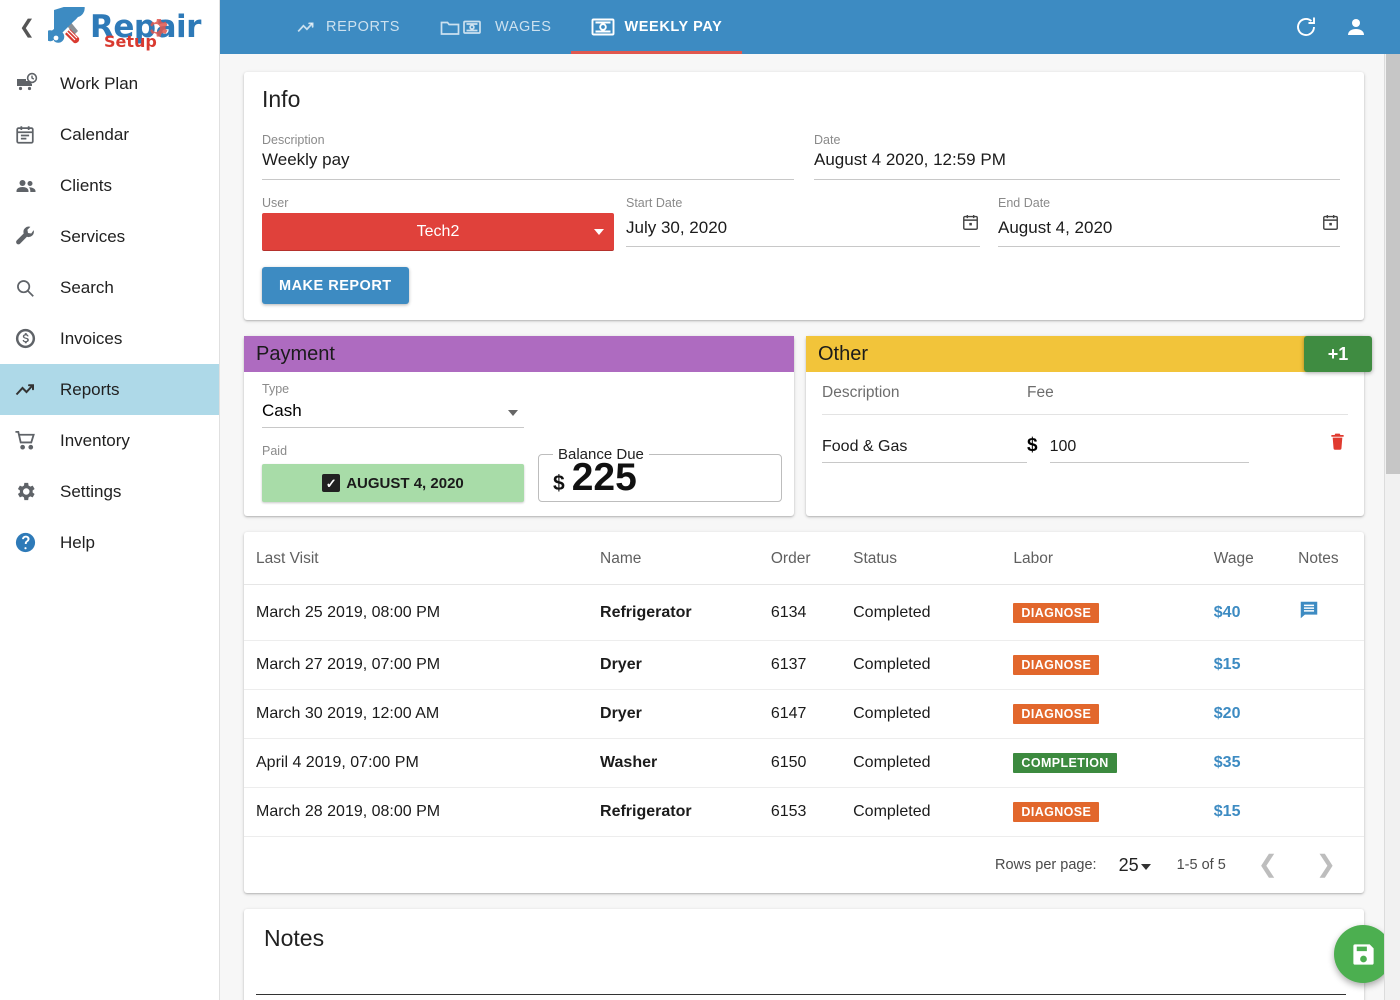 This screenshot has width=1400, height=1000. What do you see at coordinates (1085, 424) in the screenshot?
I see `other-body: Description Fee Food & Gas $ 100` at bounding box center [1085, 424].